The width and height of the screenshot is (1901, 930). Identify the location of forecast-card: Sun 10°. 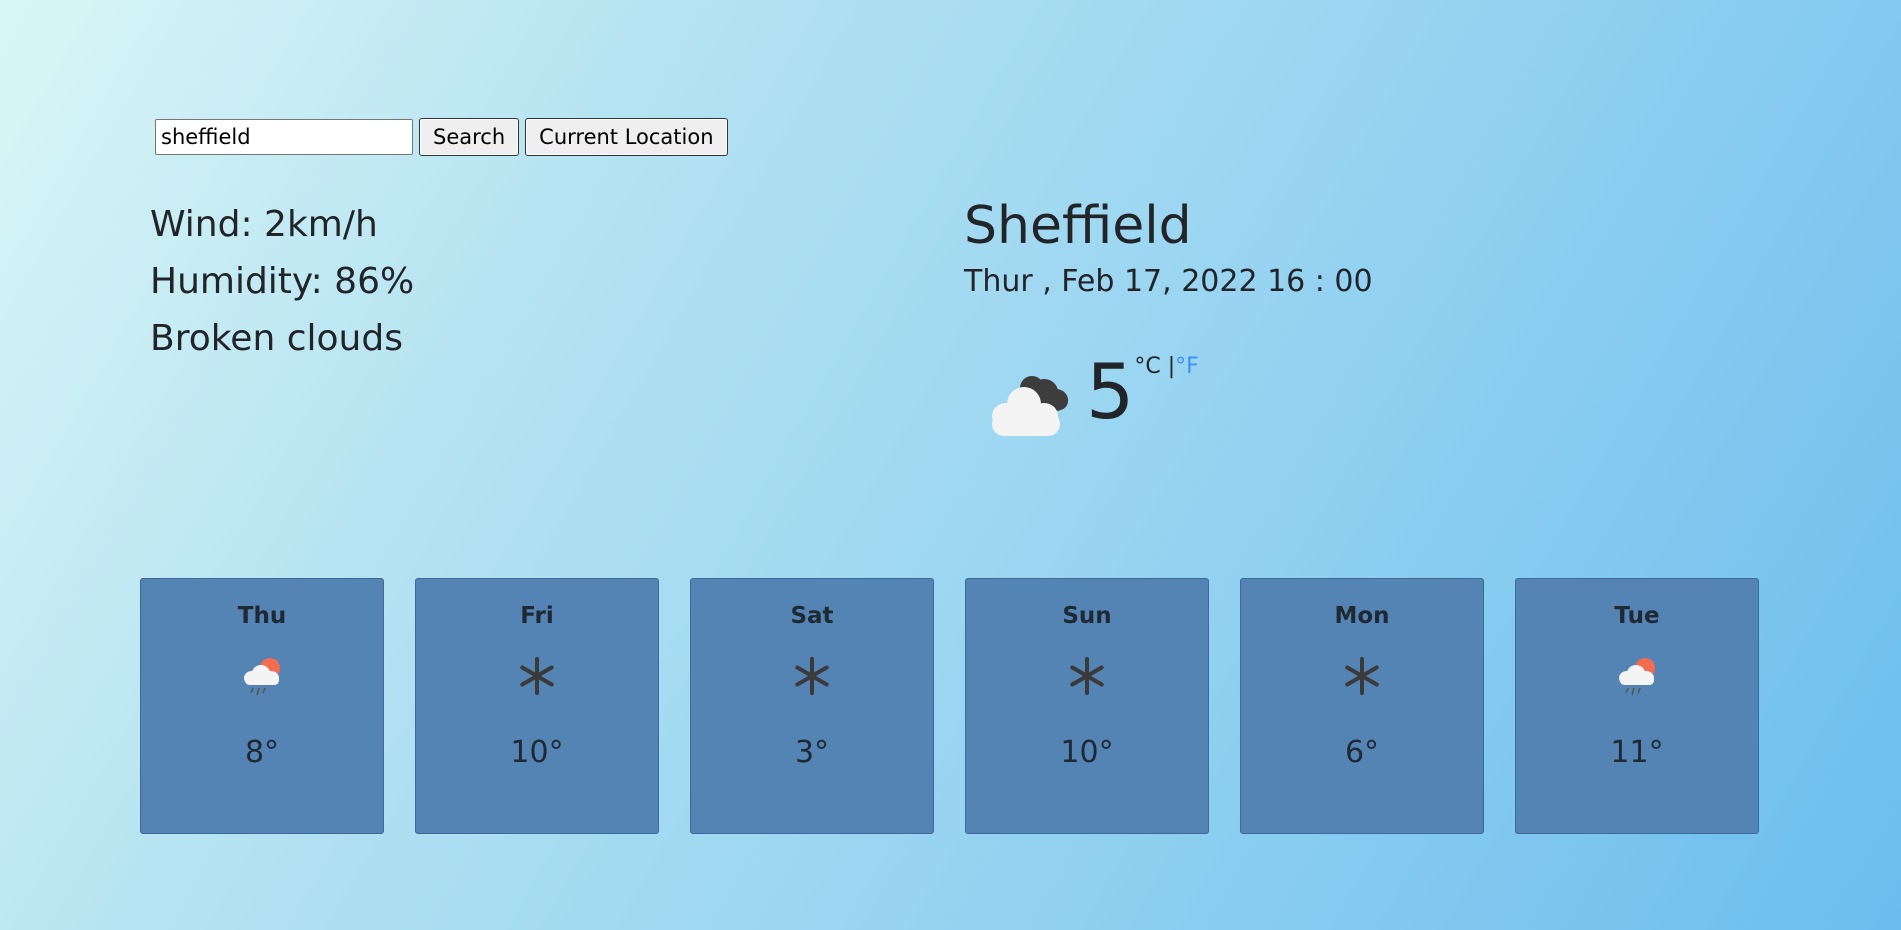
(1087, 706).